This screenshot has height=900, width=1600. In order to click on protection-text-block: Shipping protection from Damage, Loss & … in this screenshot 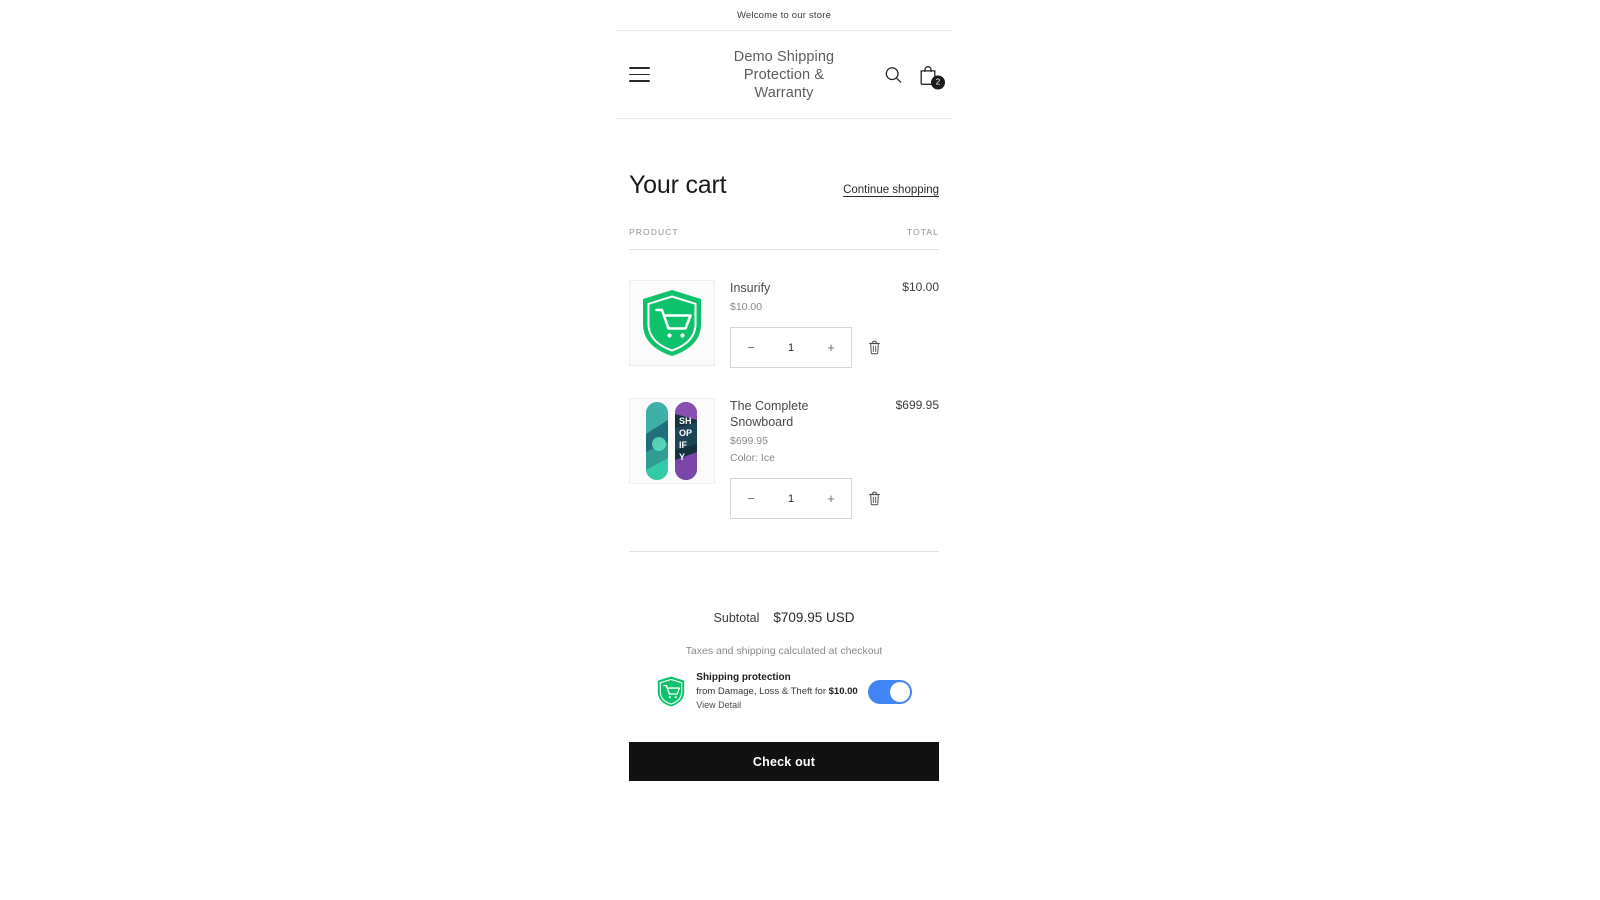, I will do `click(776, 691)`.